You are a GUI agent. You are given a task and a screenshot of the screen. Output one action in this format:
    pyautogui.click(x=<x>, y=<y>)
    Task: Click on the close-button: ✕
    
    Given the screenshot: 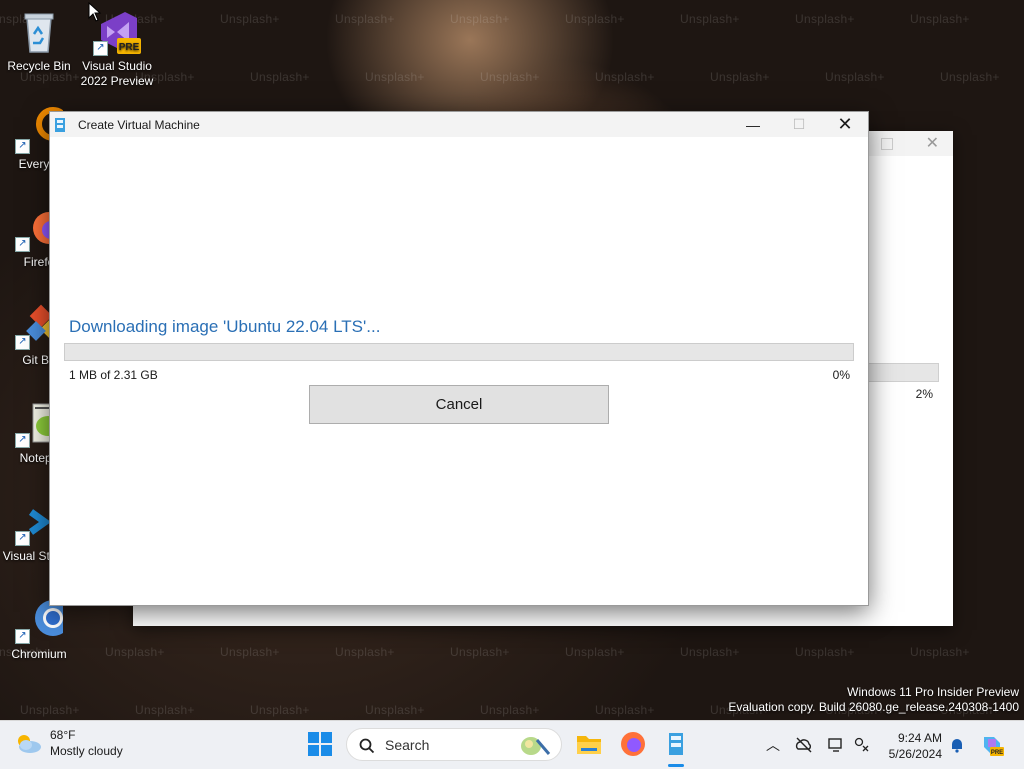 What is the action you would take?
    pyautogui.click(x=845, y=124)
    